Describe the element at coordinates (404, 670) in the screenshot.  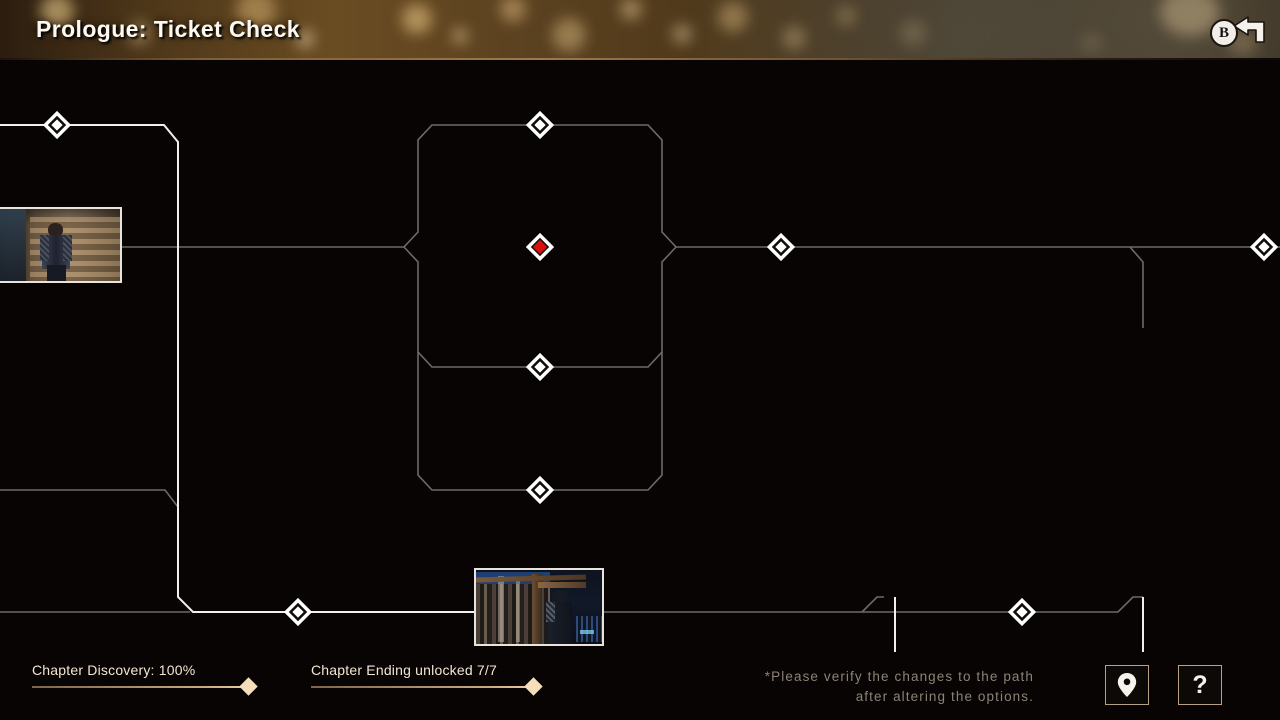
I see `chapter-ending-label: Chapter Ending unlocked 7/7` at that location.